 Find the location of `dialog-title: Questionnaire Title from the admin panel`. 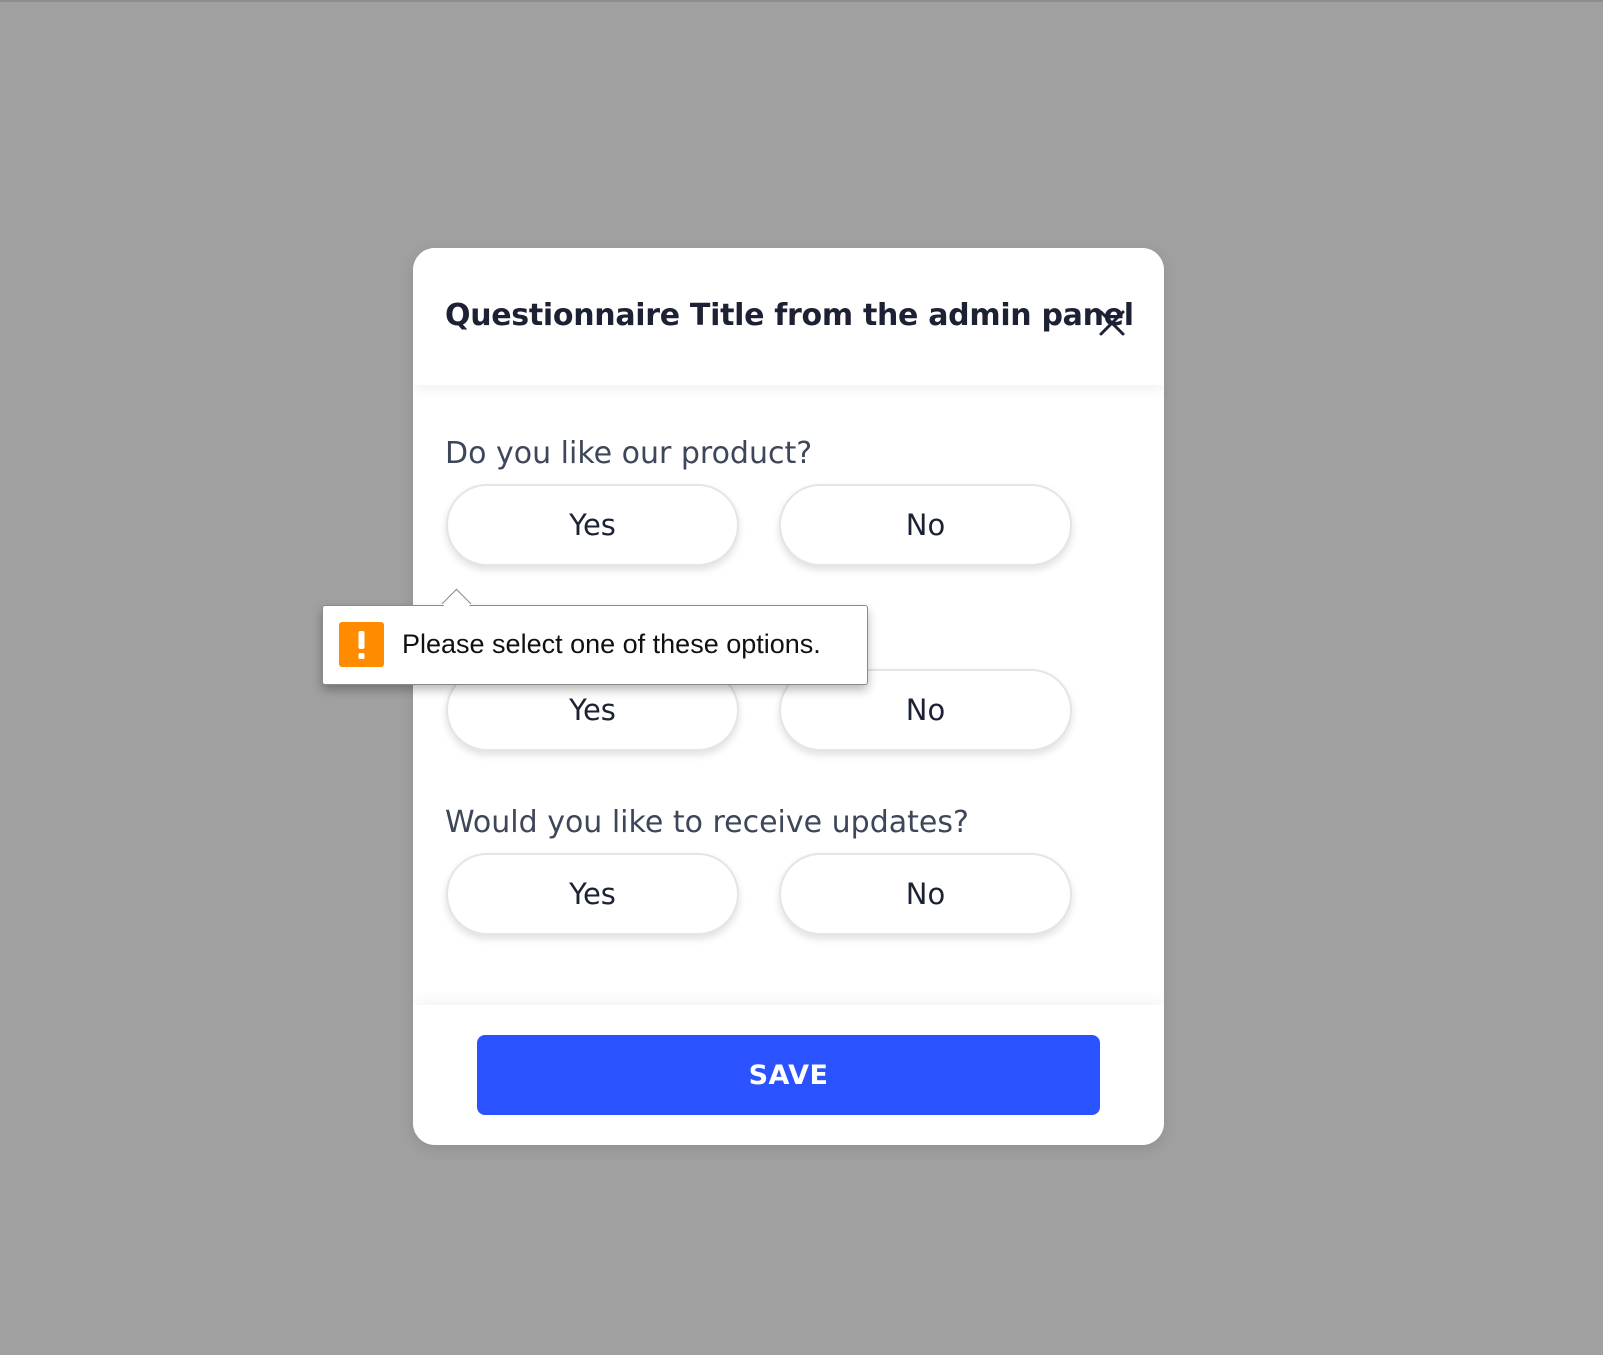

dialog-title: Questionnaire Title from the admin panel is located at coordinates (789, 315).